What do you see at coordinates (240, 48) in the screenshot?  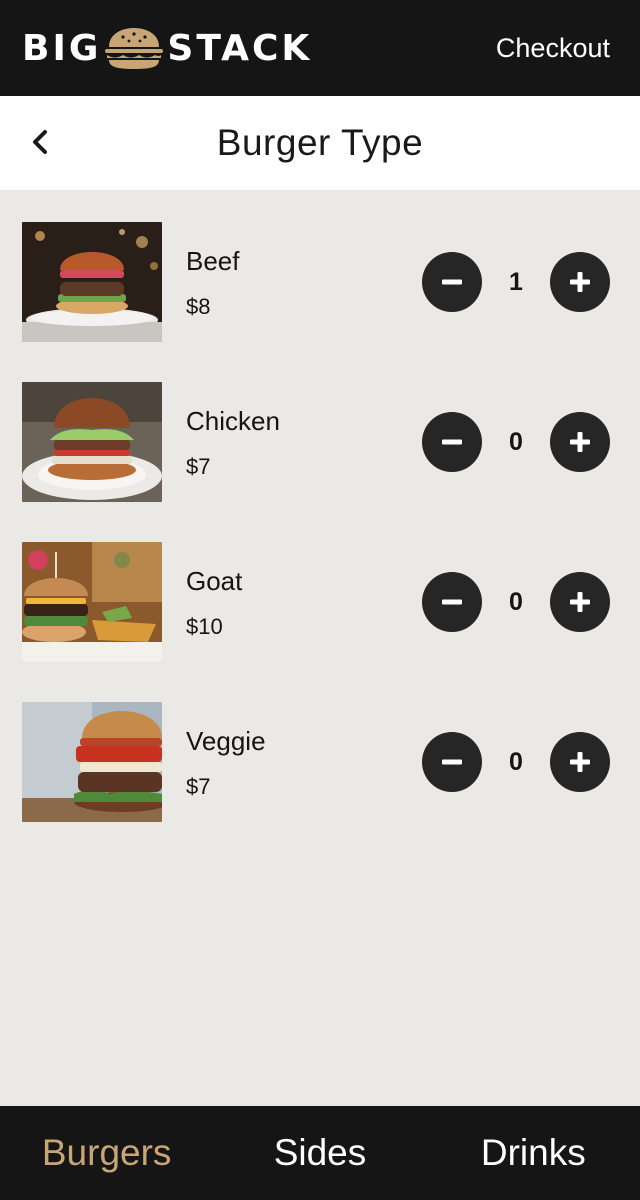 I see `logo-text-stack: STACK` at bounding box center [240, 48].